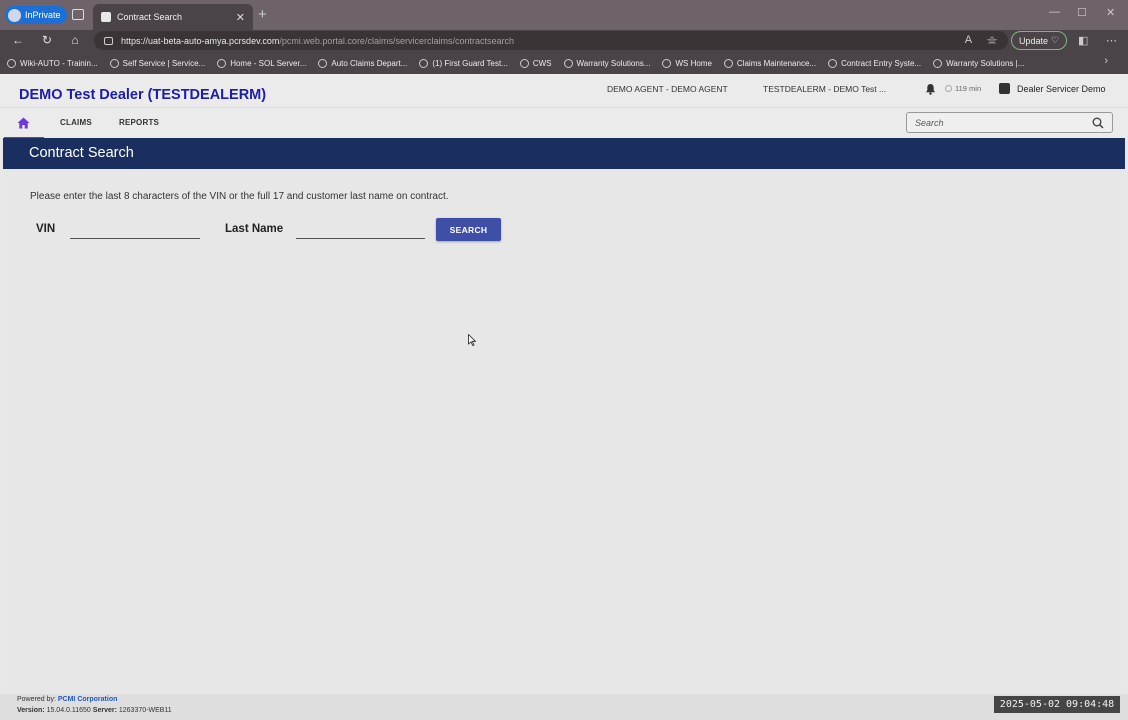 This screenshot has height=720, width=1128. What do you see at coordinates (1111, 40) in the screenshot?
I see `more-menu-icon: ⋯` at bounding box center [1111, 40].